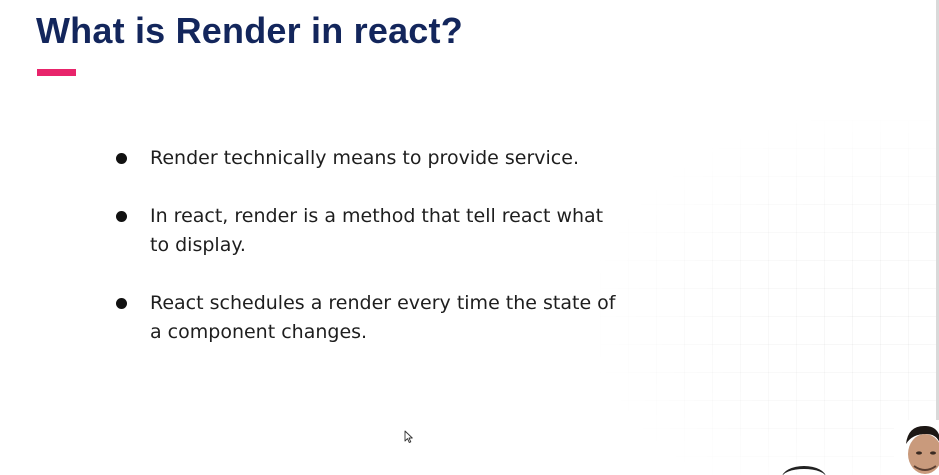 Image resolution: width=939 pixels, height=475 pixels. What do you see at coordinates (249, 30) in the screenshot?
I see `slide-title: What is Render in react?` at bounding box center [249, 30].